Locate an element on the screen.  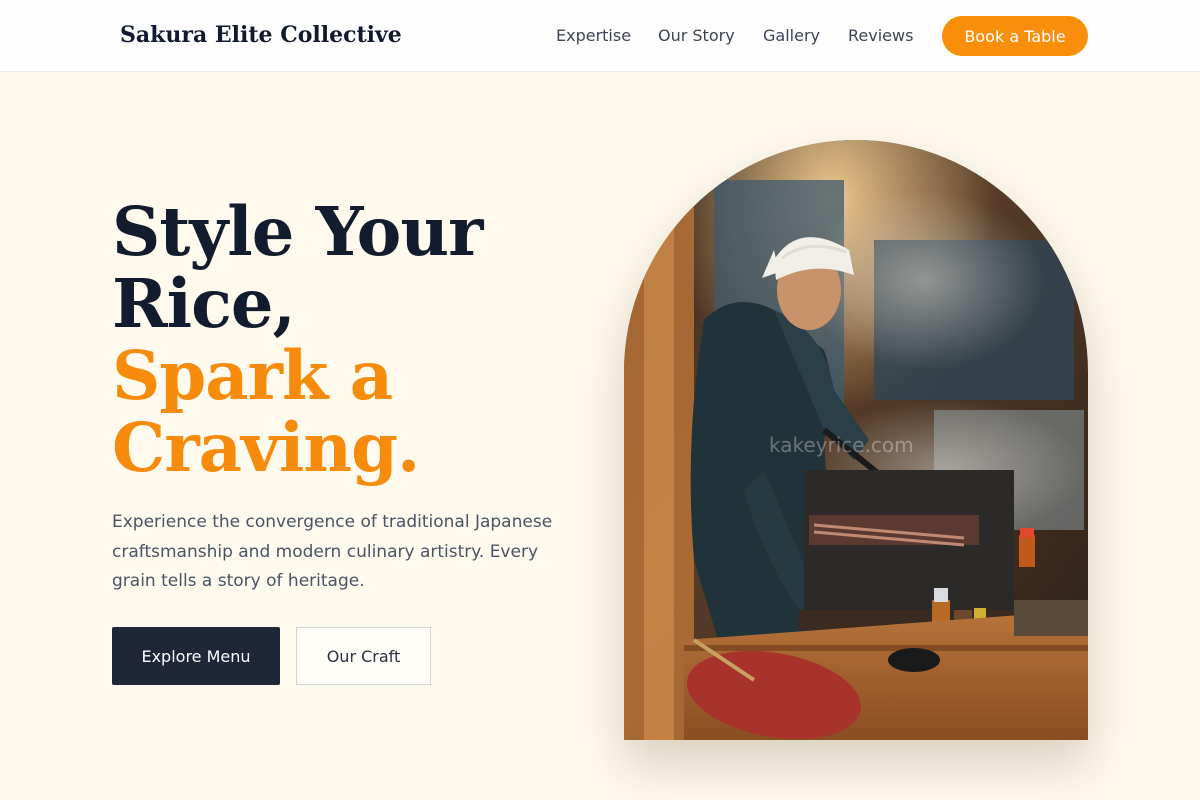
headline-line-1: Style Your is located at coordinates (297, 231).